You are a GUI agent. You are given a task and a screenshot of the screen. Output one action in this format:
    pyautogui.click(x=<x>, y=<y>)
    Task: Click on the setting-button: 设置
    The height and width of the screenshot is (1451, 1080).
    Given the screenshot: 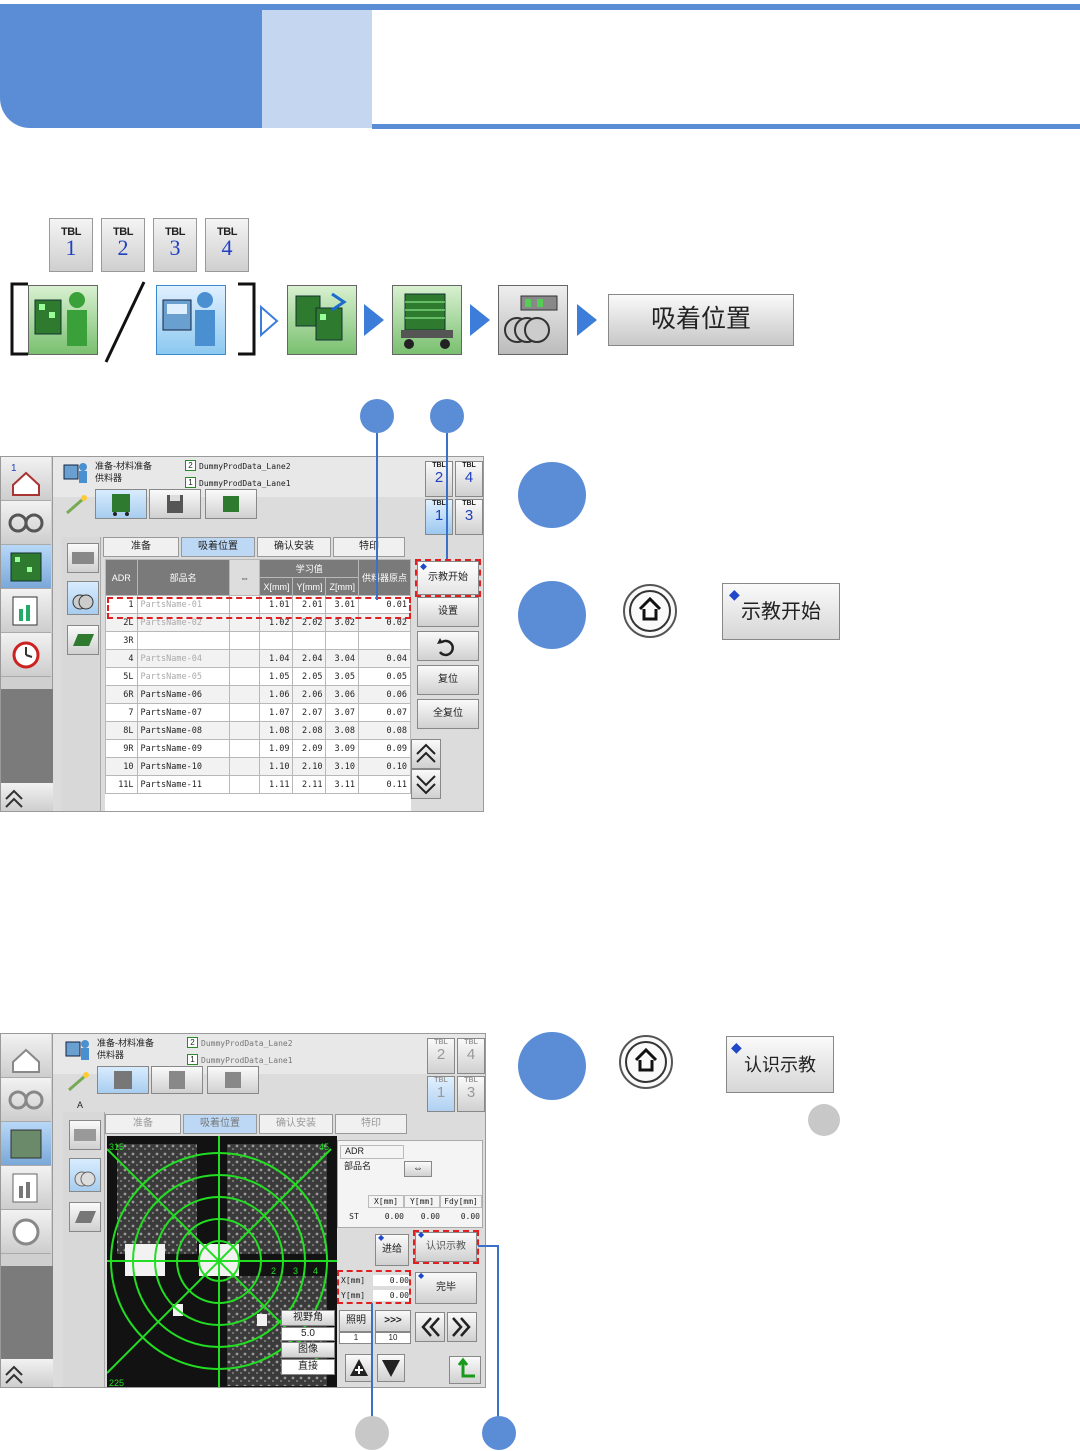 What is the action you would take?
    pyautogui.click(x=448, y=612)
    